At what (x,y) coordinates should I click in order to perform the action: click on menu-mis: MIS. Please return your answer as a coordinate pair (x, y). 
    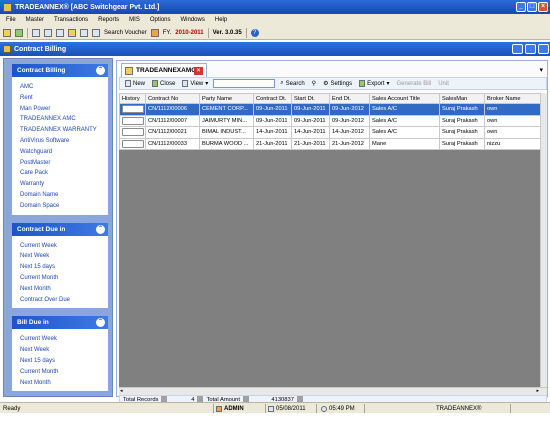
    Looking at the image, I should click on (134, 20).